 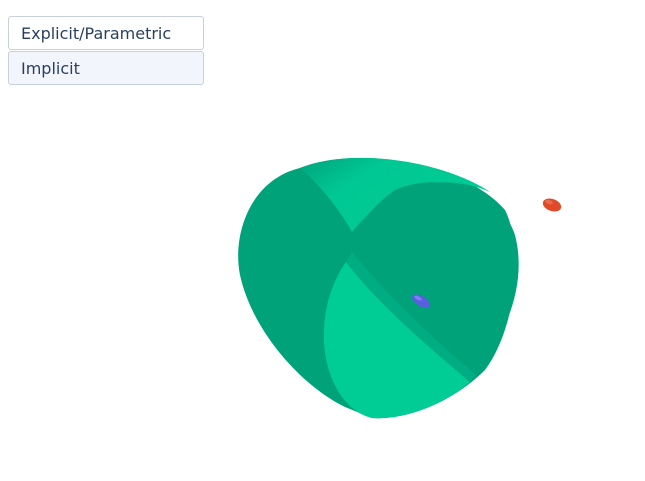 I want to click on implicit-button: Implicit, so click(x=106, y=68).